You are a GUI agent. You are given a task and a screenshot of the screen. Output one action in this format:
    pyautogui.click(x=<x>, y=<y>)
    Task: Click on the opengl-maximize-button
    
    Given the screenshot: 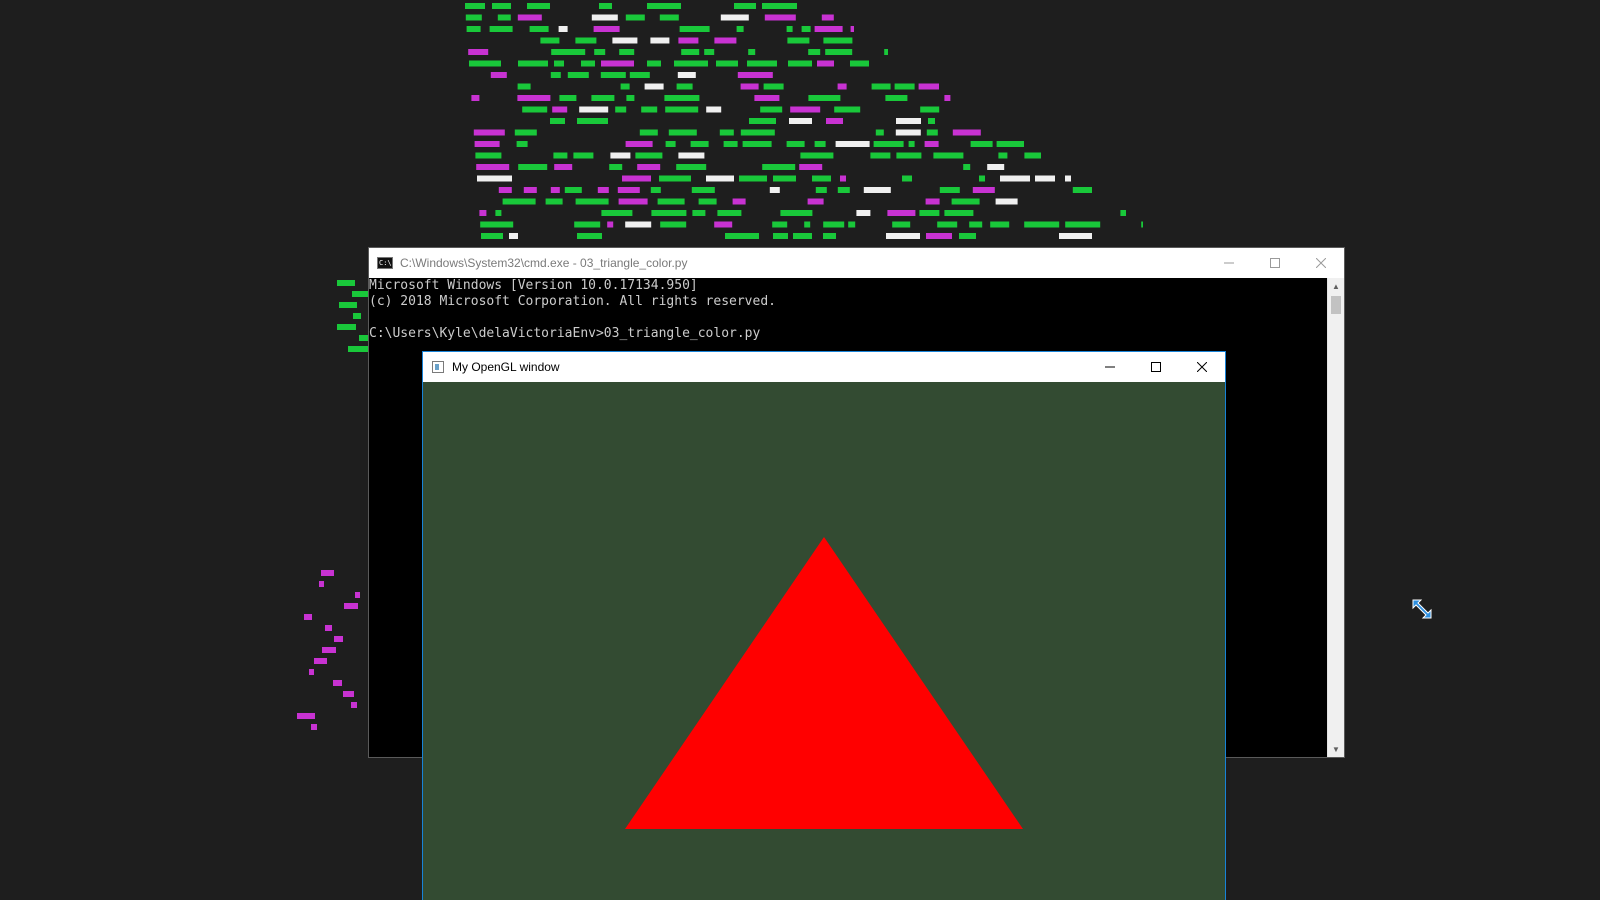 What is the action you would take?
    pyautogui.click(x=1156, y=367)
    